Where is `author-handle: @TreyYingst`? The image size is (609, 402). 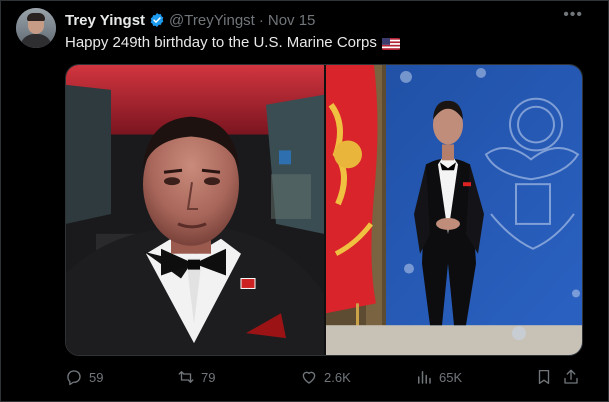 author-handle: @TreyYingst is located at coordinates (212, 20).